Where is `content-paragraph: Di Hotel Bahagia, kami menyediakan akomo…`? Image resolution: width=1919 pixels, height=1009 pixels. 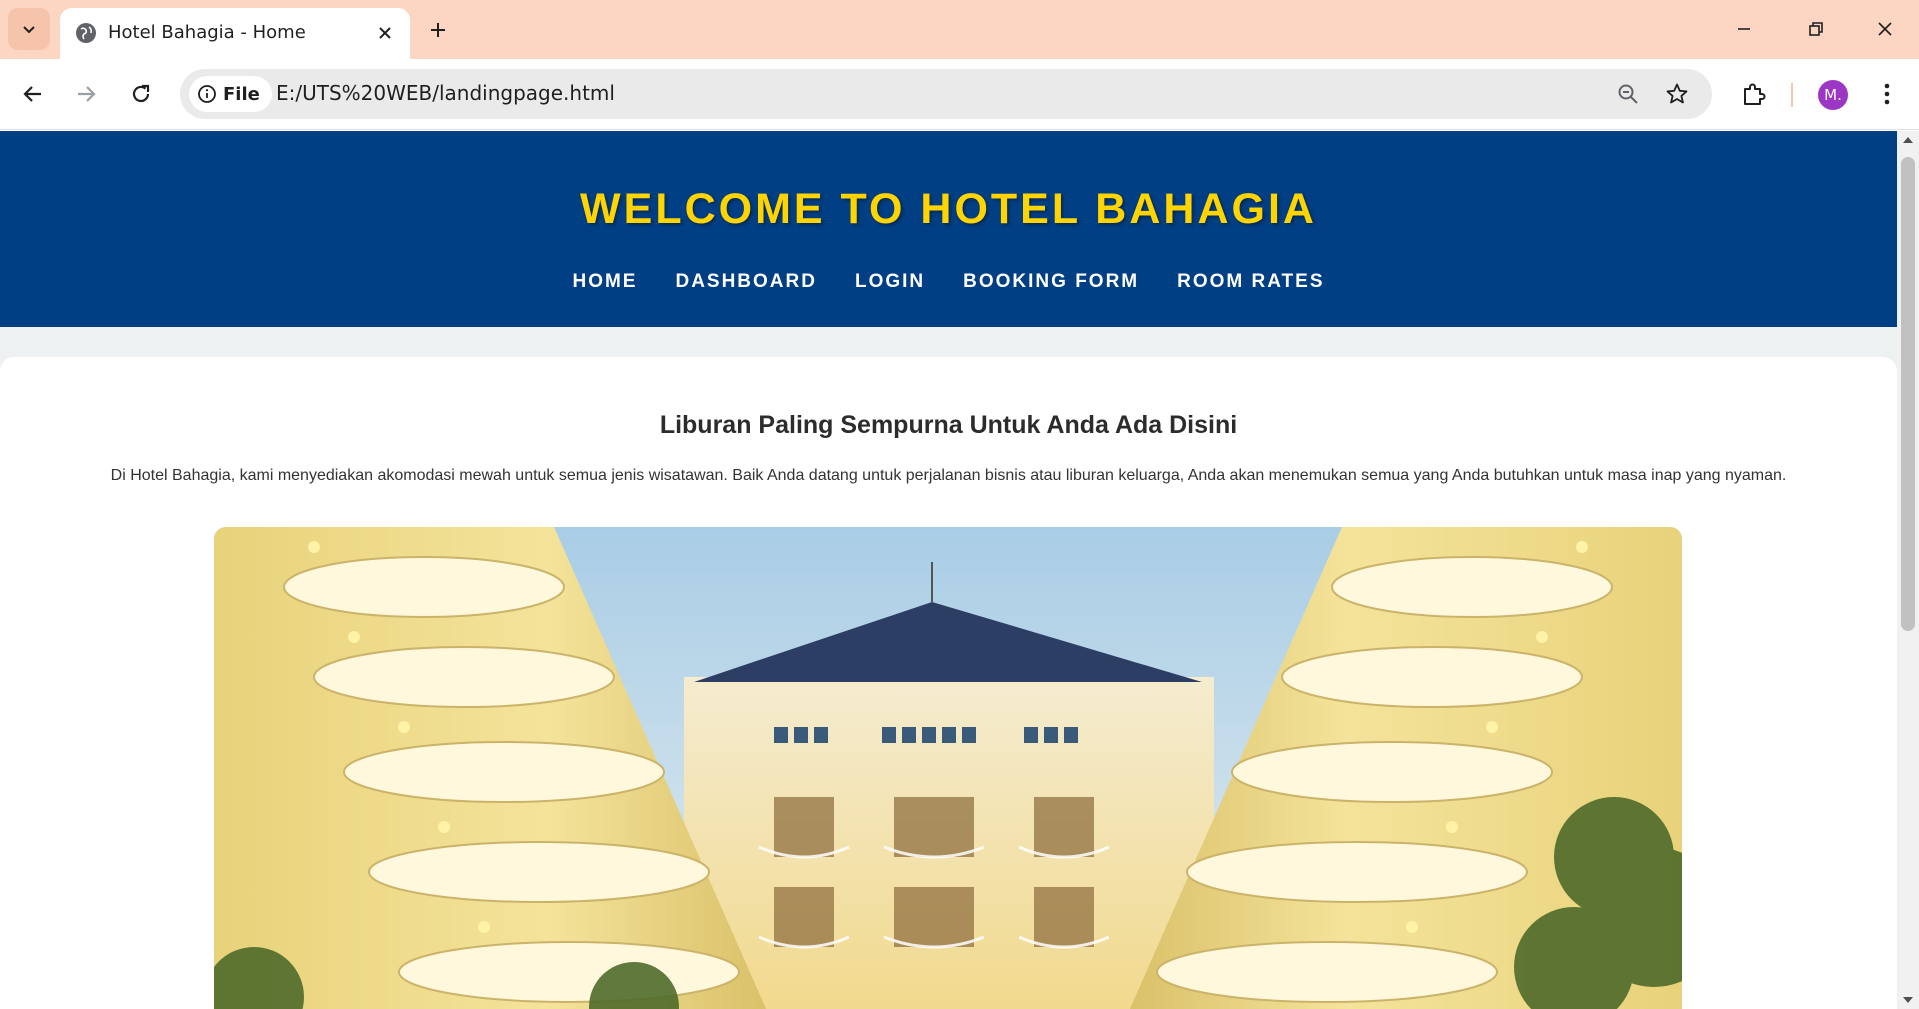 content-paragraph: Di Hotel Bahagia, kami menyediakan akomo… is located at coordinates (948, 475).